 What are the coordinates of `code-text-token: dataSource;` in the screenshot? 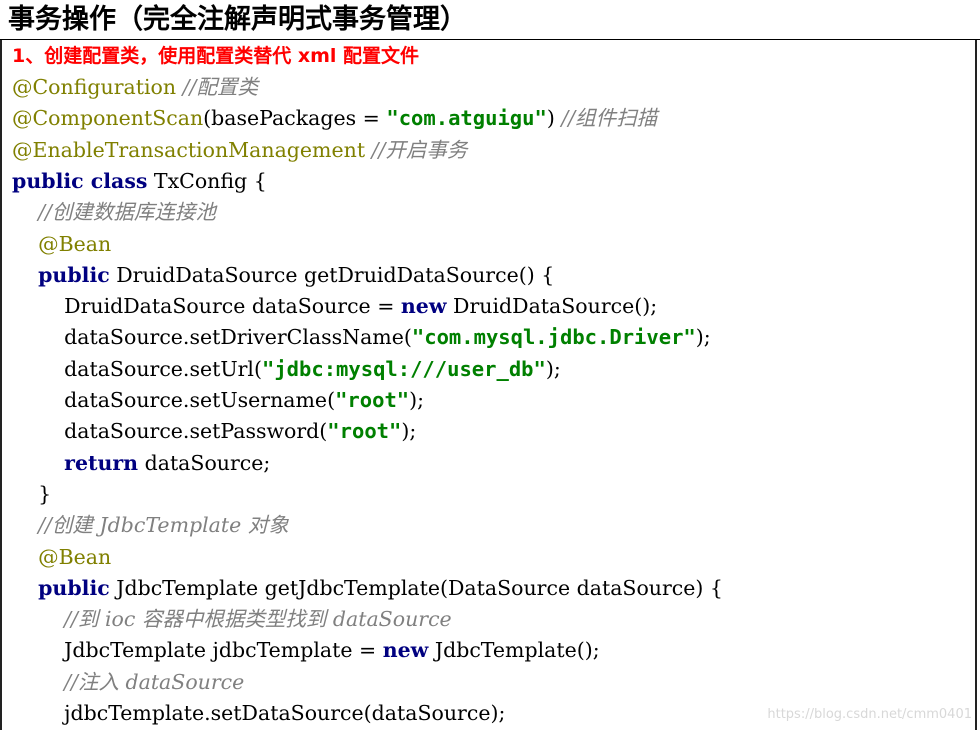 It's located at (204, 462).